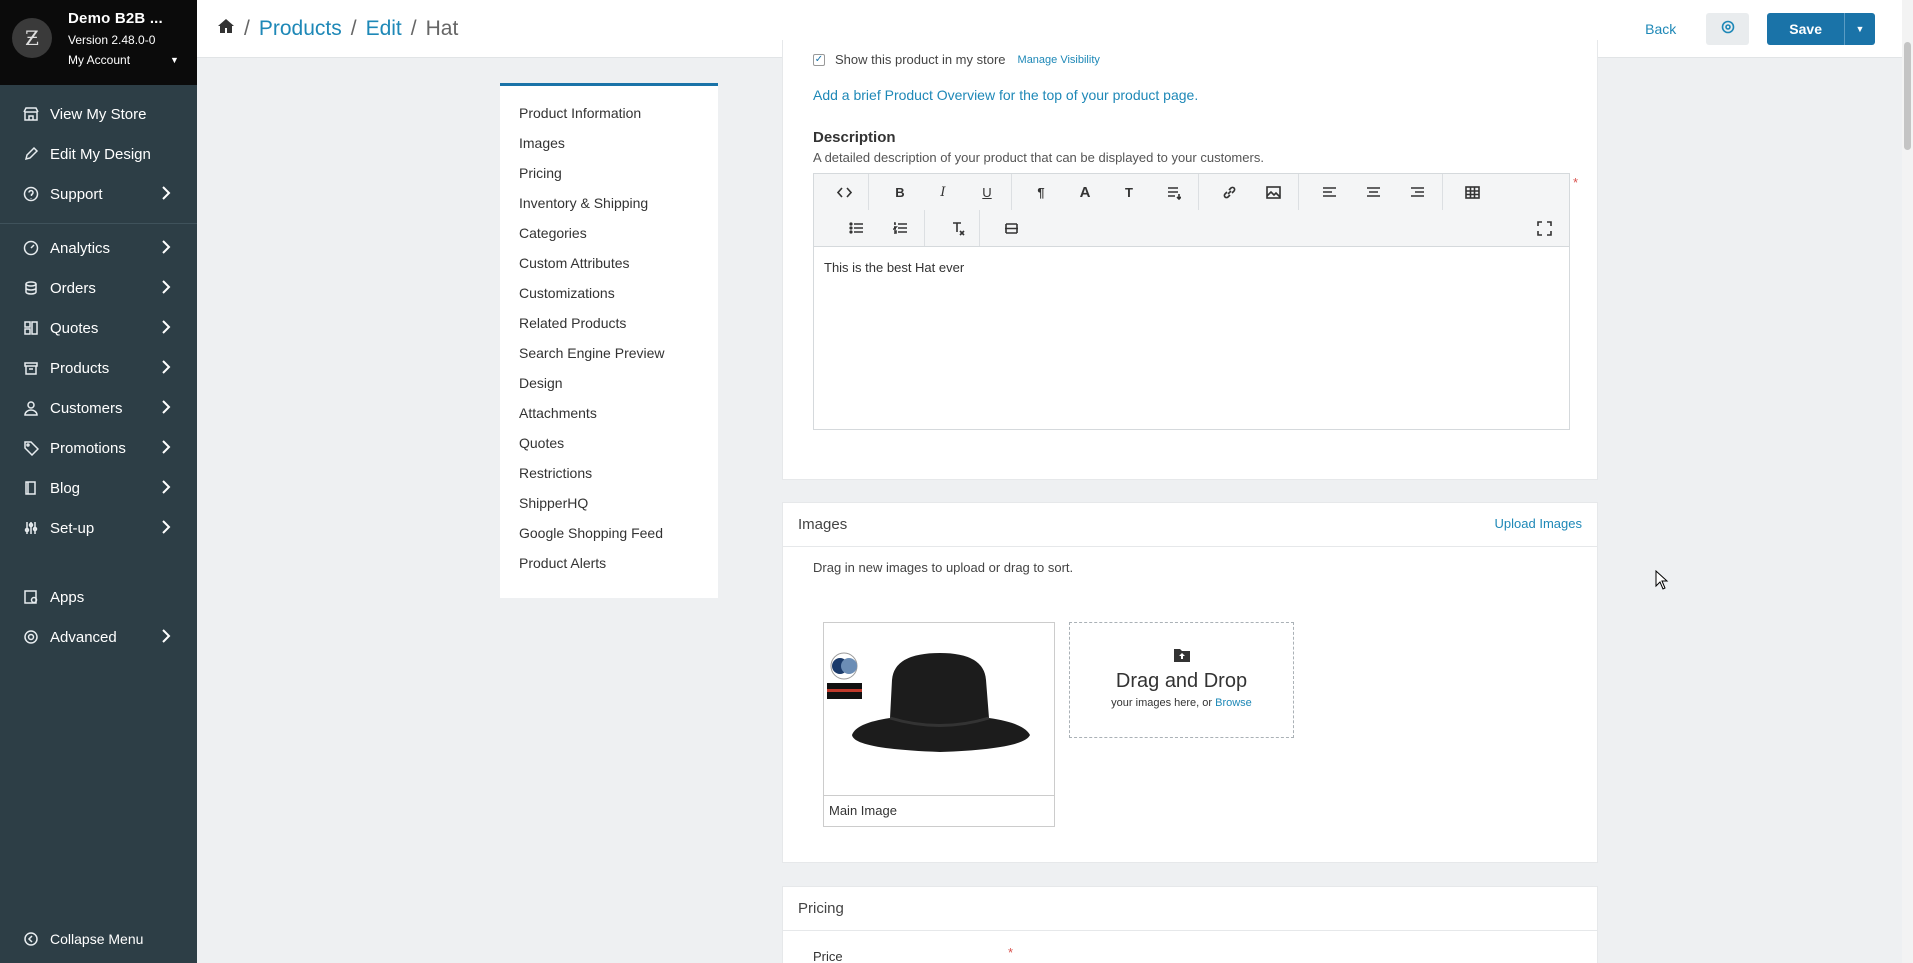 The width and height of the screenshot is (1913, 963). What do you see at coordinates (31, 328) in the screenshot?
I see `quotes-icon` at bounding box center [31, 328].